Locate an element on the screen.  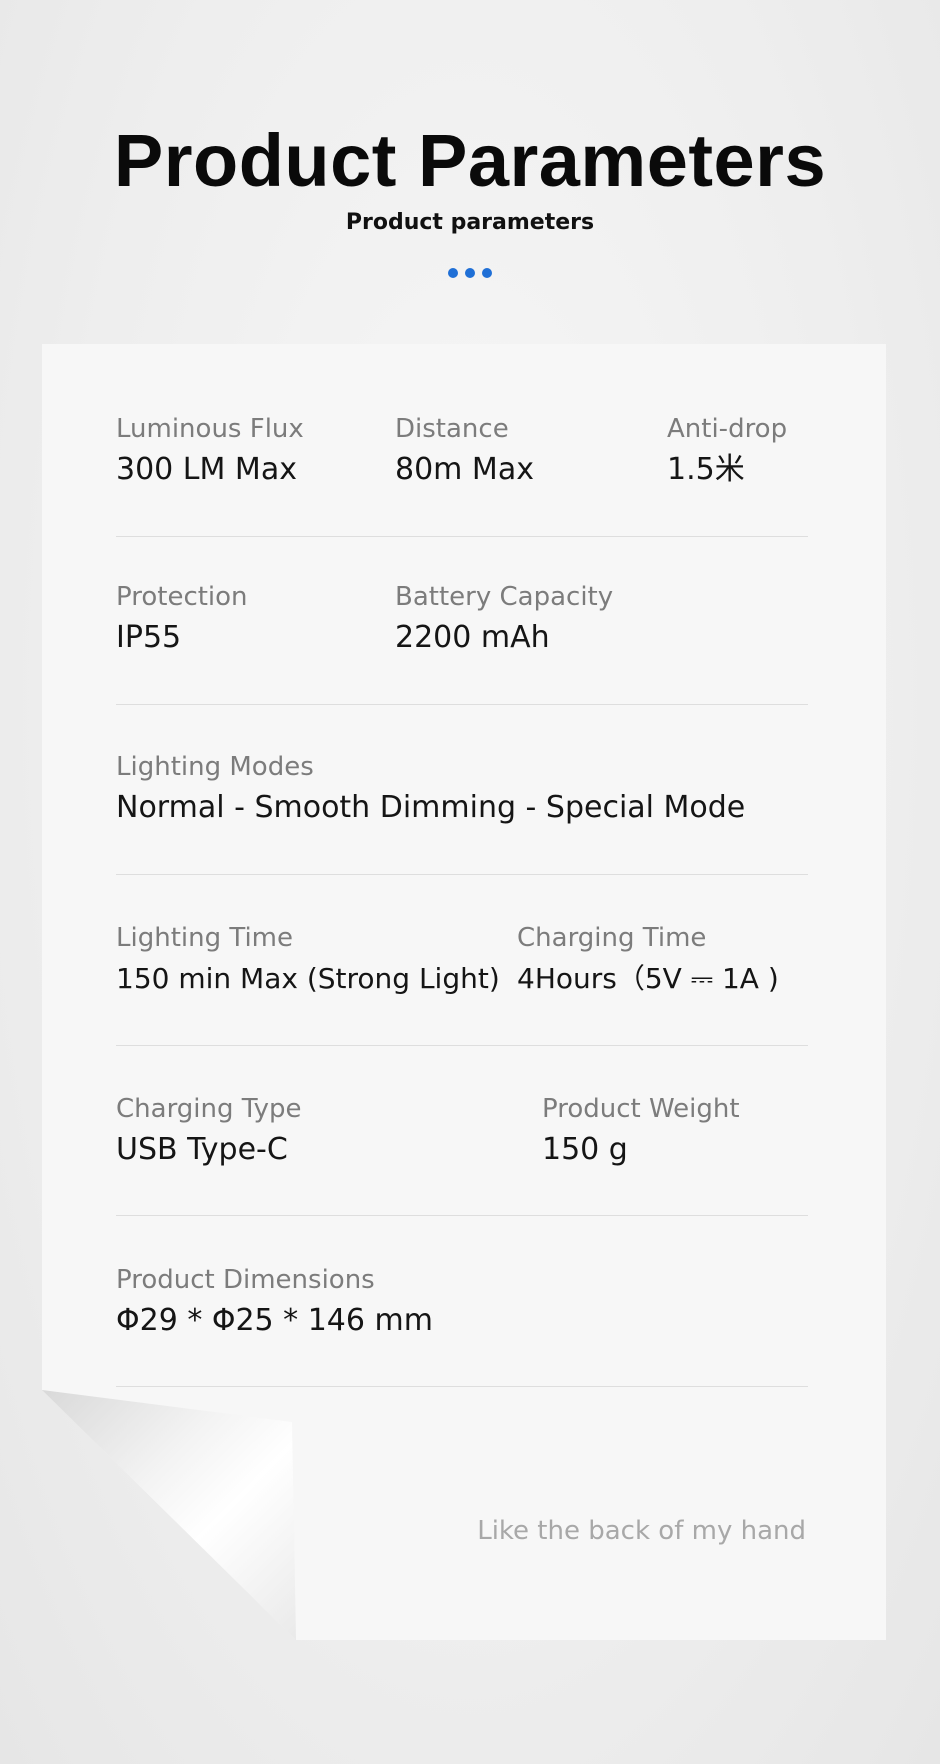
param-protection: Protection IP55 is located at coordinates (182, 619).